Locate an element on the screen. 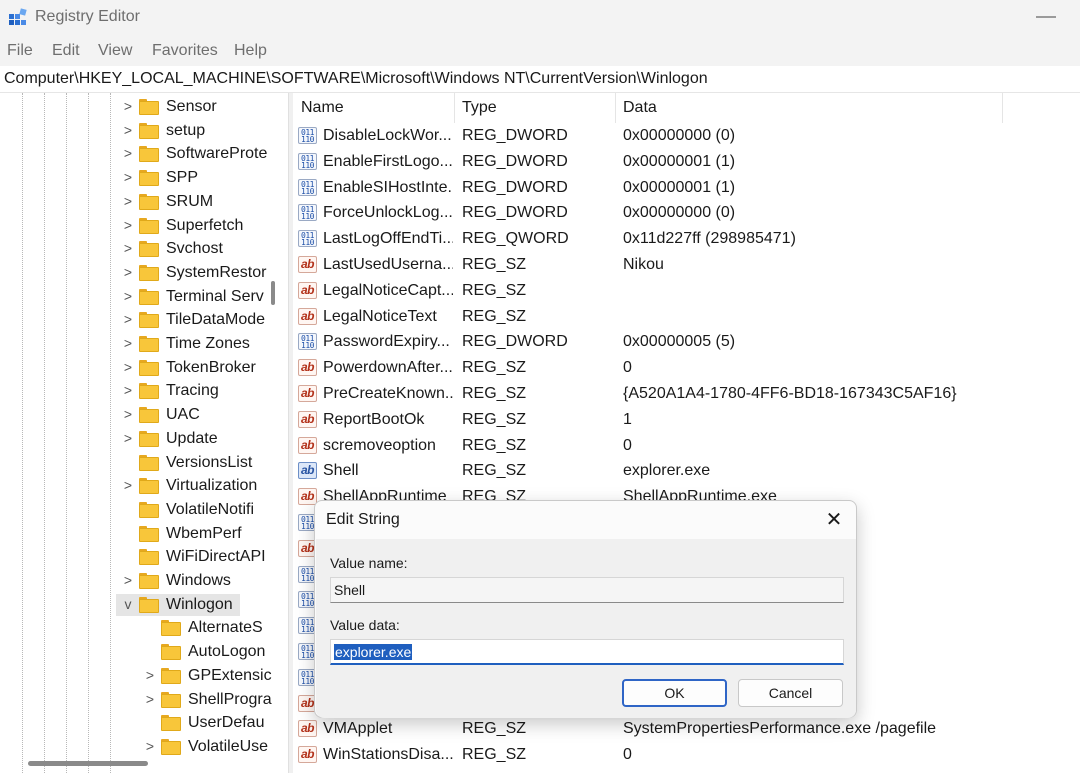 The height and width of the screenshot is (773, 1080). tree-horizontal-scrollbar is located at coordinates (88, 763).